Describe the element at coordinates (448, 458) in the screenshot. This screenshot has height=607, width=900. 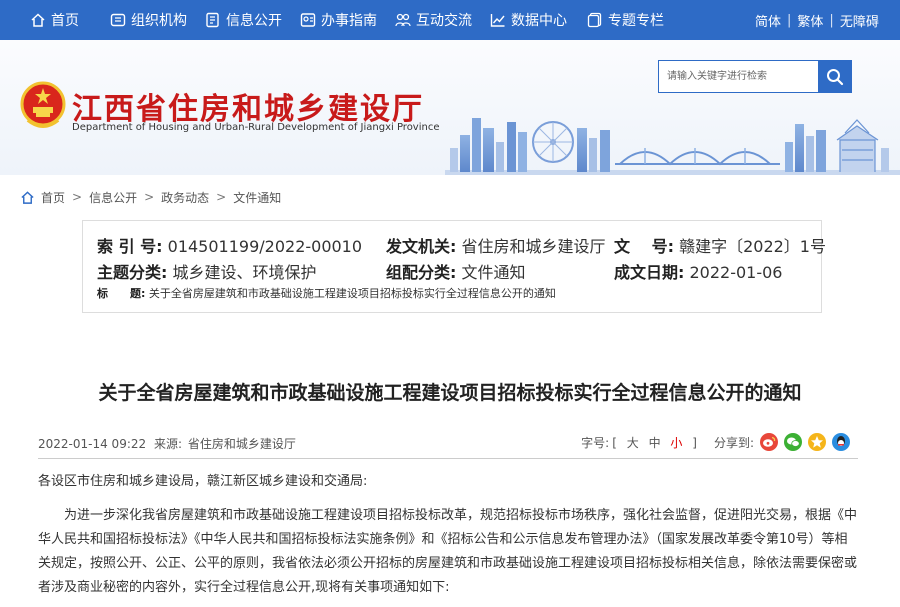
I see `meta-divider` at that location.